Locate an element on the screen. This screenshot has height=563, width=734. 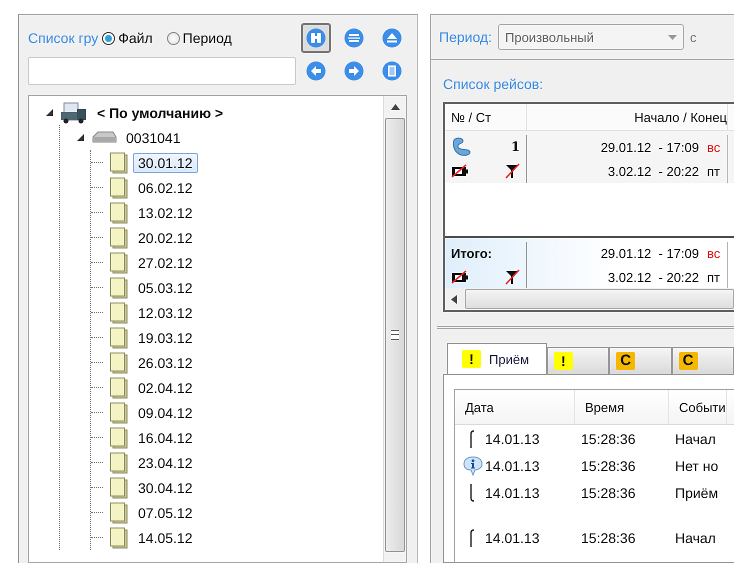
tree-item: 20.02.12 is located at coordinates (165, 238).